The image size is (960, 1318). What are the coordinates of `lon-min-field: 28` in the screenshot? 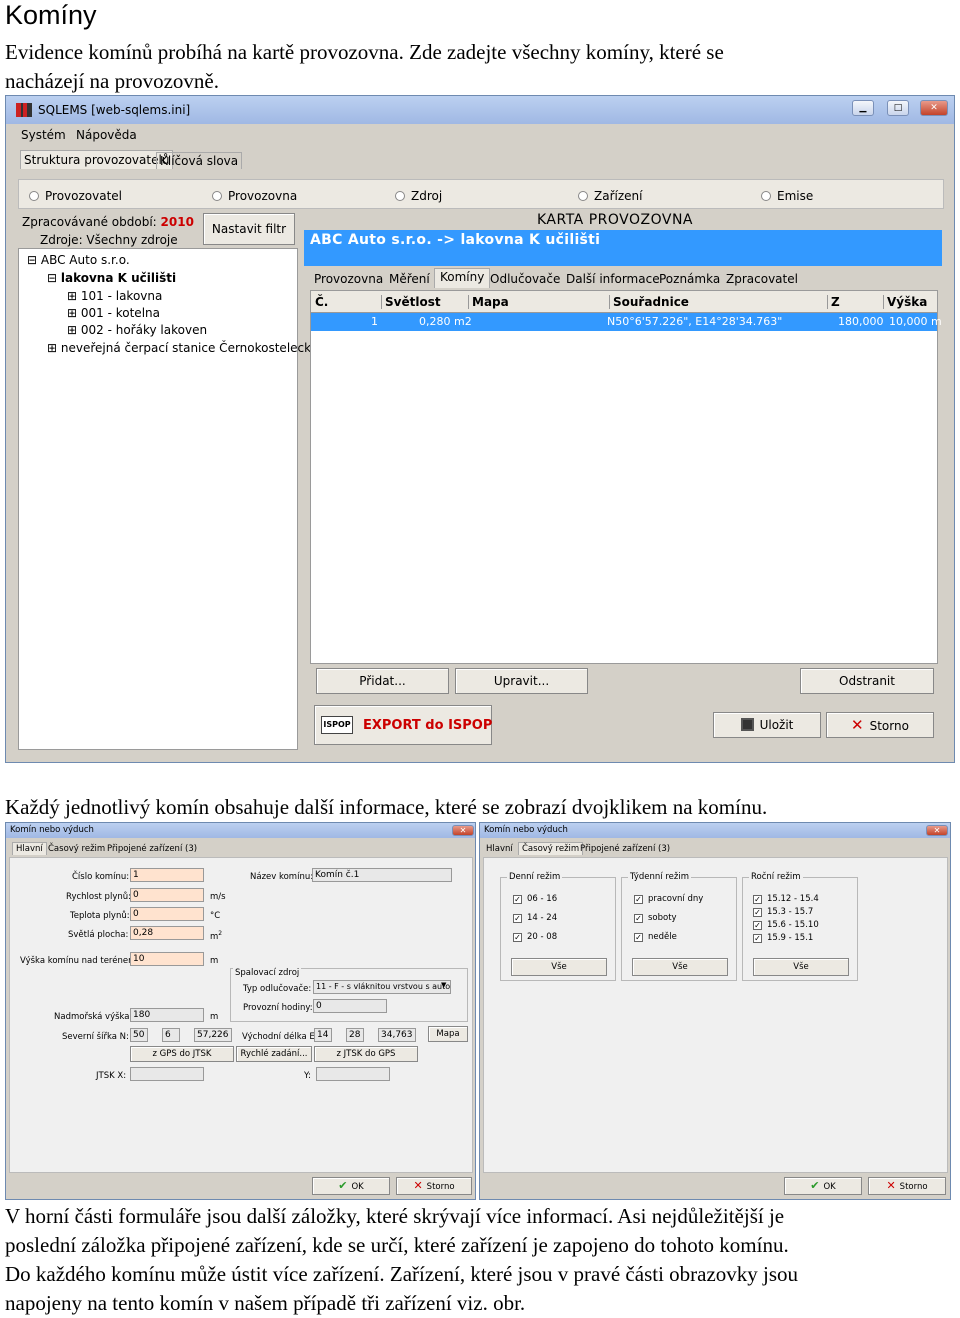 It's located at (355, 1035).